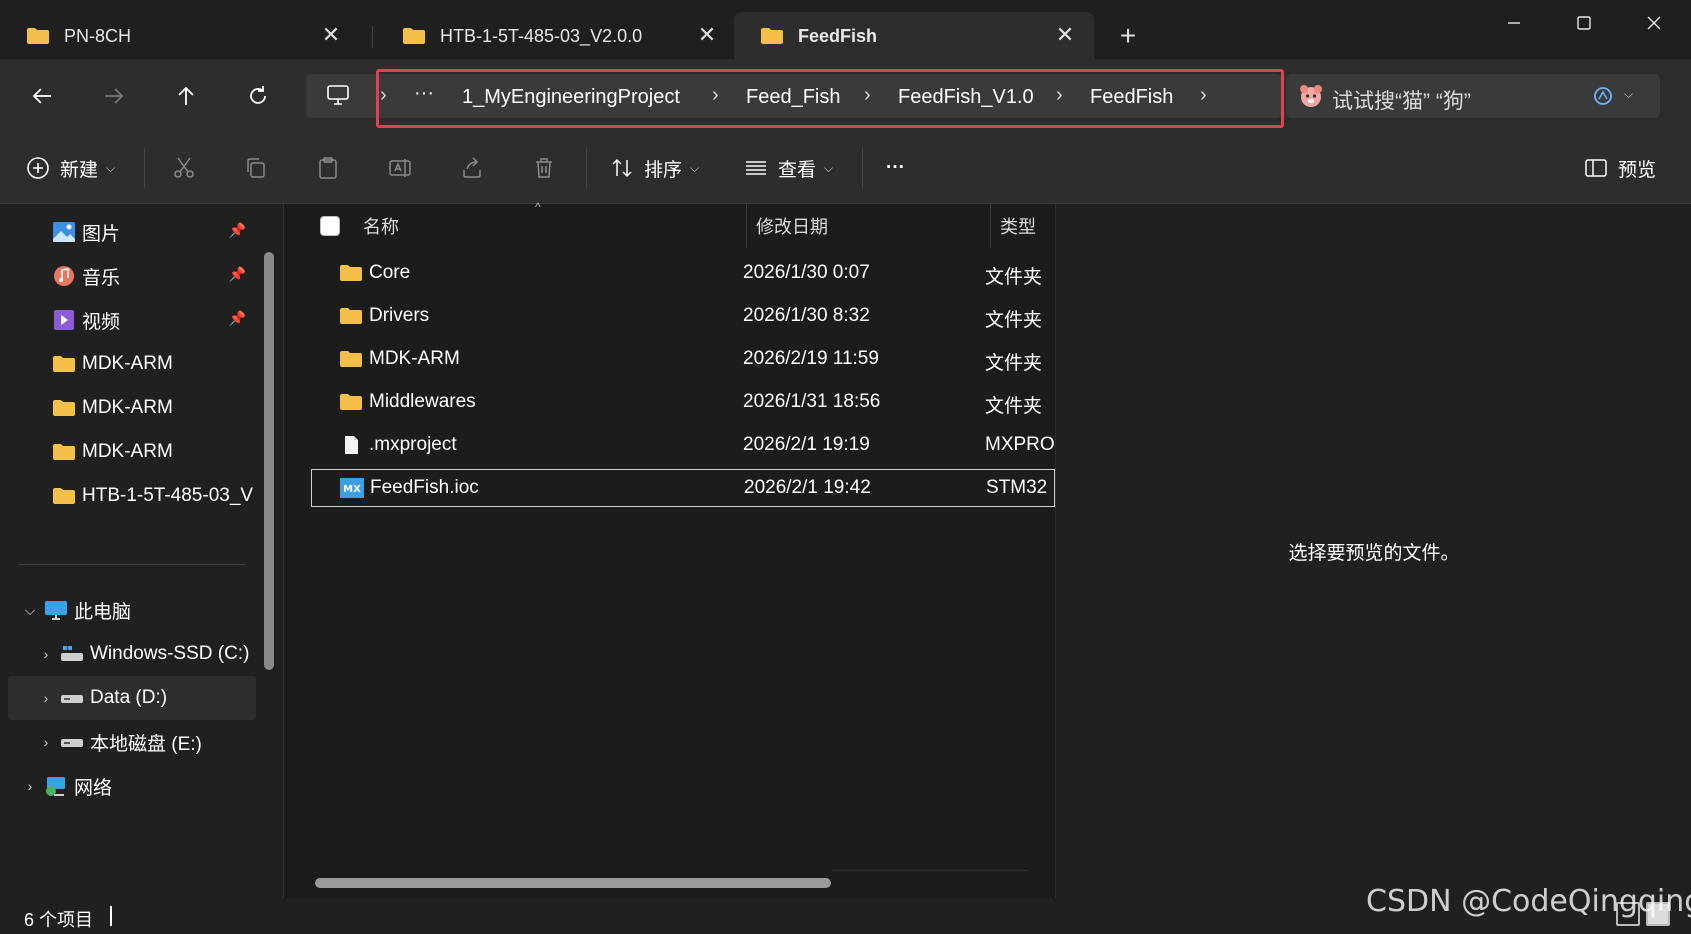 The image size is (1691, 934). What do you see at coordinates (424, 487) in the screenshot?
I see `file-name: FeedFish.ioc` at bounding box center [424, 487].